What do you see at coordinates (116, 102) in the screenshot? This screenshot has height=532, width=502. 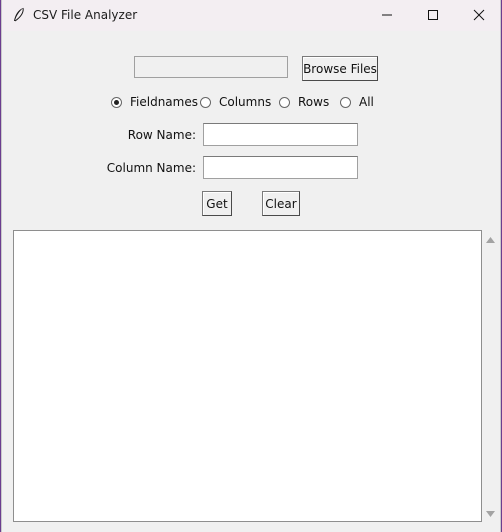 I see `radio-selected-indicator` at bounding box center [116, 102].